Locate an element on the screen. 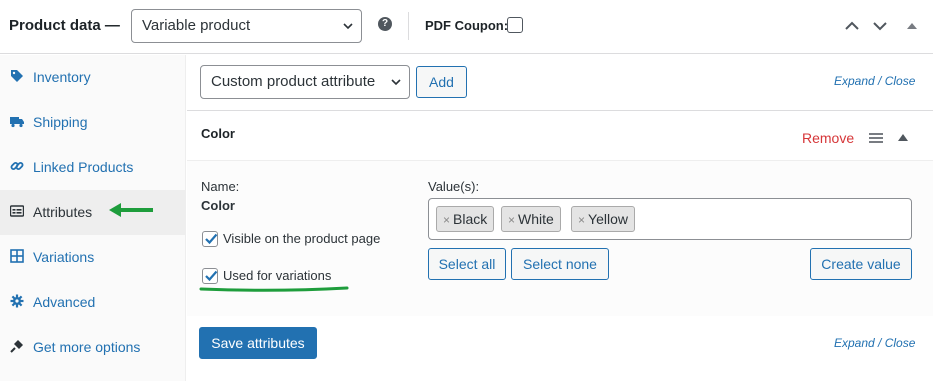 Image resolution: width=933 pixels, height=381 pixels. list-icon is located at coordinates (17, 211).